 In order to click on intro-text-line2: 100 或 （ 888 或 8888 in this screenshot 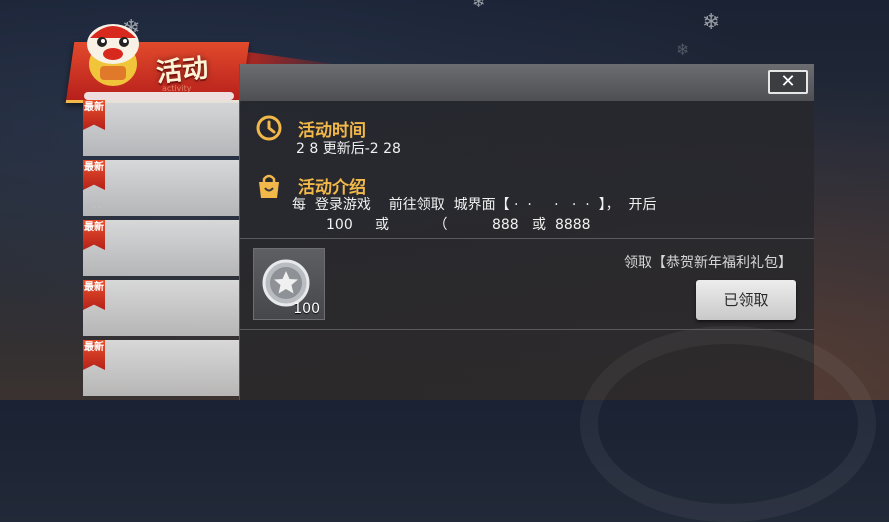, I will do `click(458, 225)`.